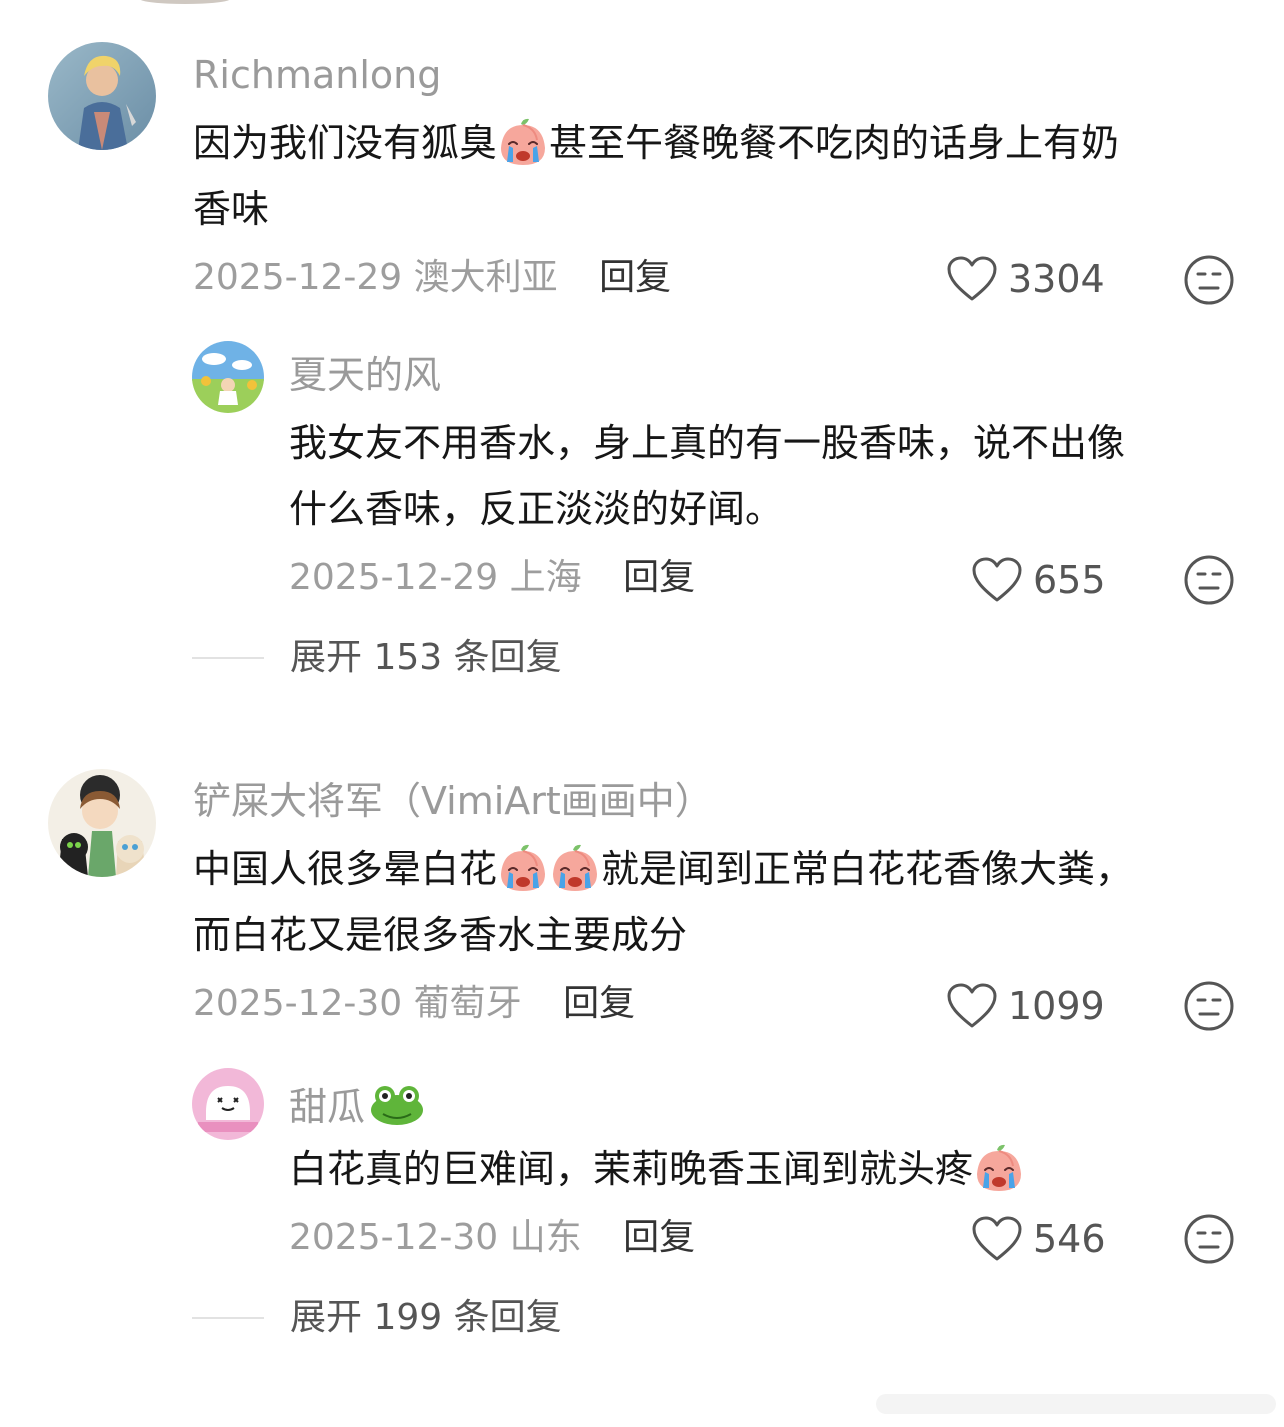  What do you see at coordinates (394, 1237) in the screenshot?
I see `reply-date: 2025-12-30` at bounding box center [394, 1237].